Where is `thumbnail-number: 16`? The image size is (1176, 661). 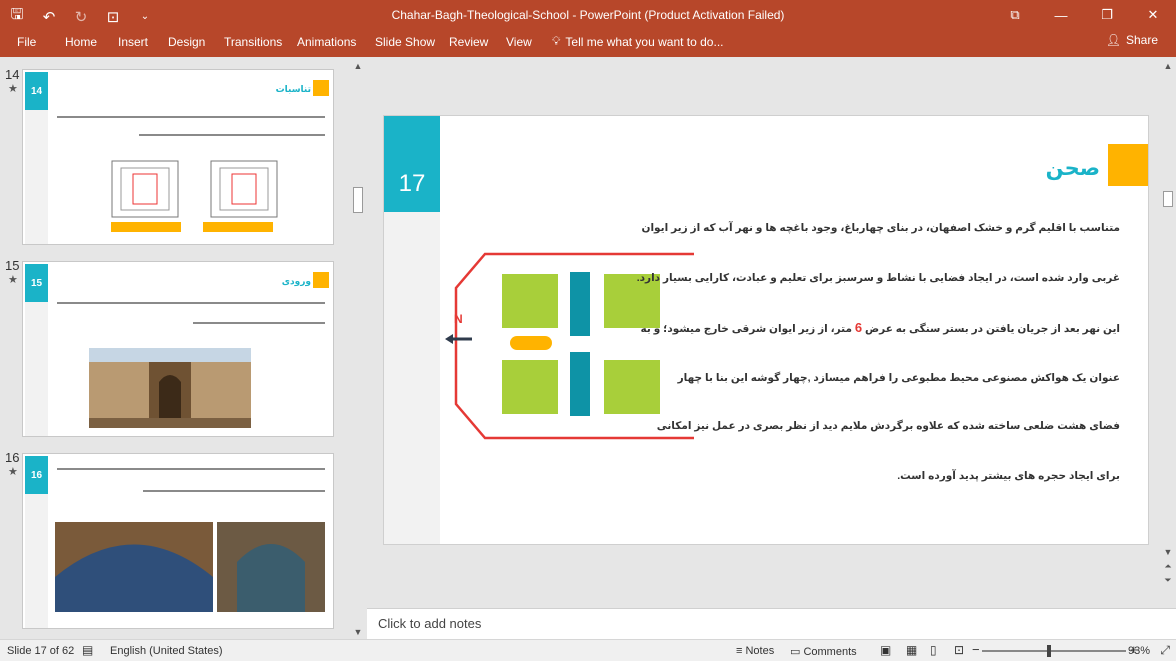
thumbnail-number: 16 is located at coordinates (12, 457).